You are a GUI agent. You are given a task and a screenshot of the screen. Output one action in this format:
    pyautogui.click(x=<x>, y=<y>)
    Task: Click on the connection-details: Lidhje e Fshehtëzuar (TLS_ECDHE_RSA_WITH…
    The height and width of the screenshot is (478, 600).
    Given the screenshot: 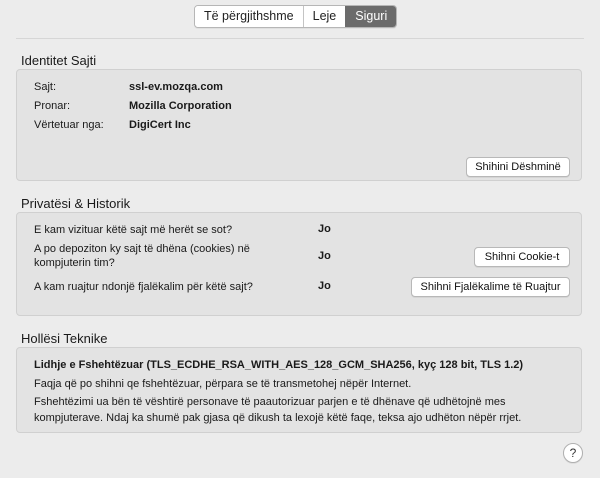 What is the action you would take?
    pyautogui.click(x=279, y=365)
    